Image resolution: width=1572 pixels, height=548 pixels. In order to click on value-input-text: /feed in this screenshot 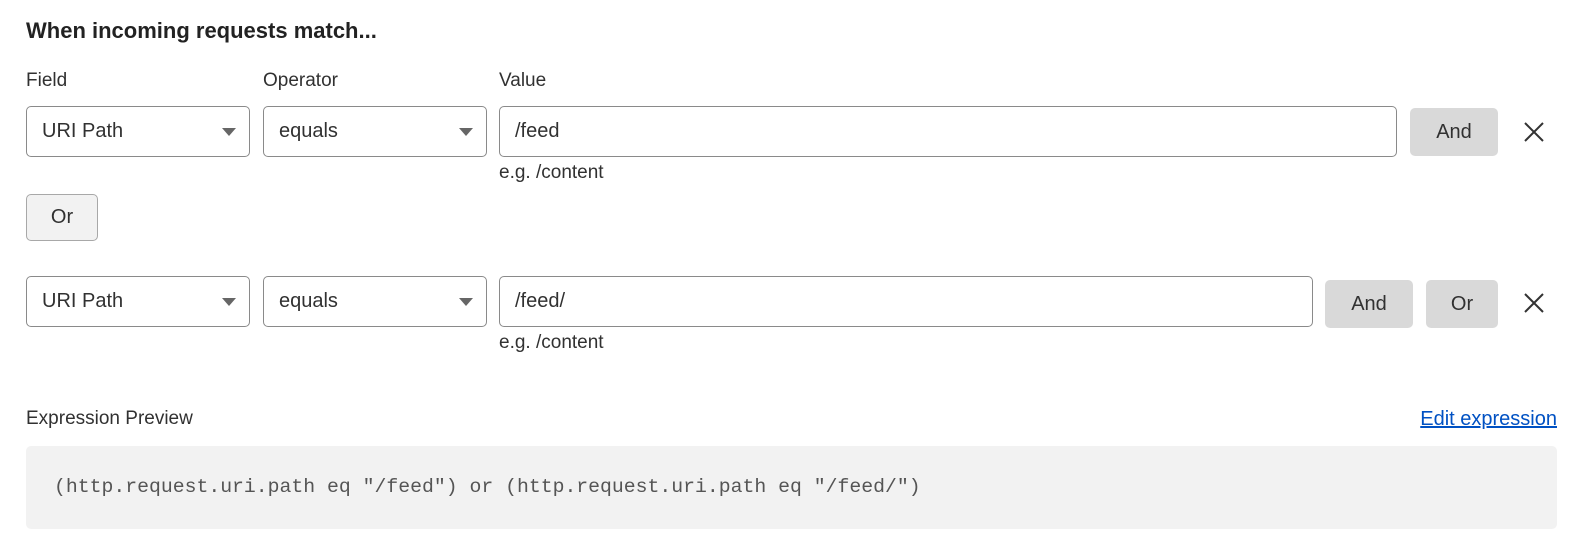, I will do `click(537, 131)`.